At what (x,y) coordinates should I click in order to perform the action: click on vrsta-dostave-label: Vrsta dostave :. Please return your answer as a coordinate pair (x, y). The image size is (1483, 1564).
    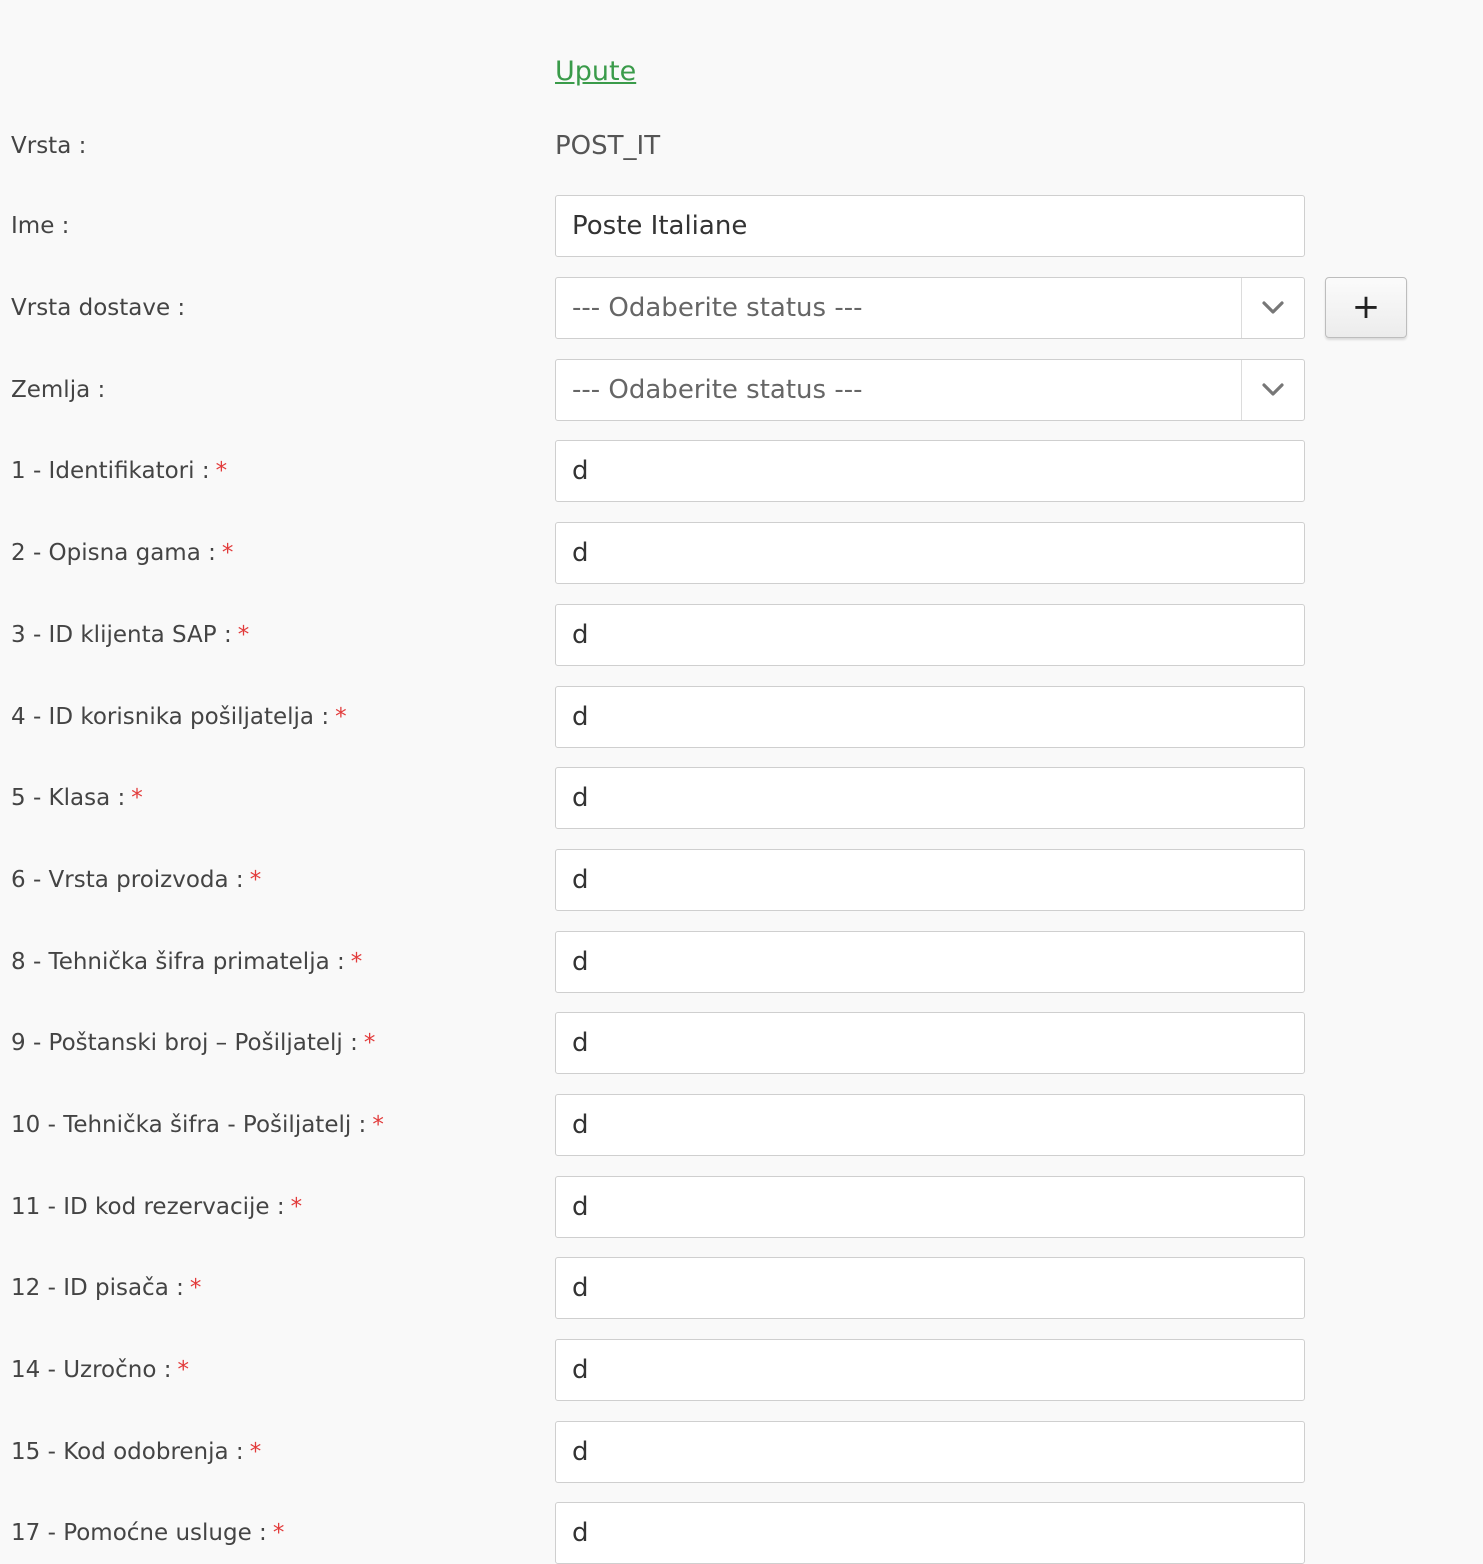
    Looking at the image, I should click on (98, 308).